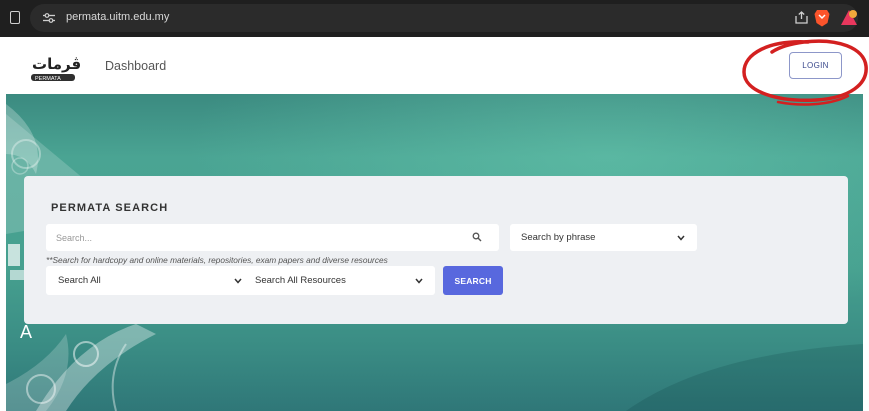  What do you see at coordinates (110, 208) in the screenshot?
I see `search-title: PERMATA SEARCH` at bounding box center [110, 208].